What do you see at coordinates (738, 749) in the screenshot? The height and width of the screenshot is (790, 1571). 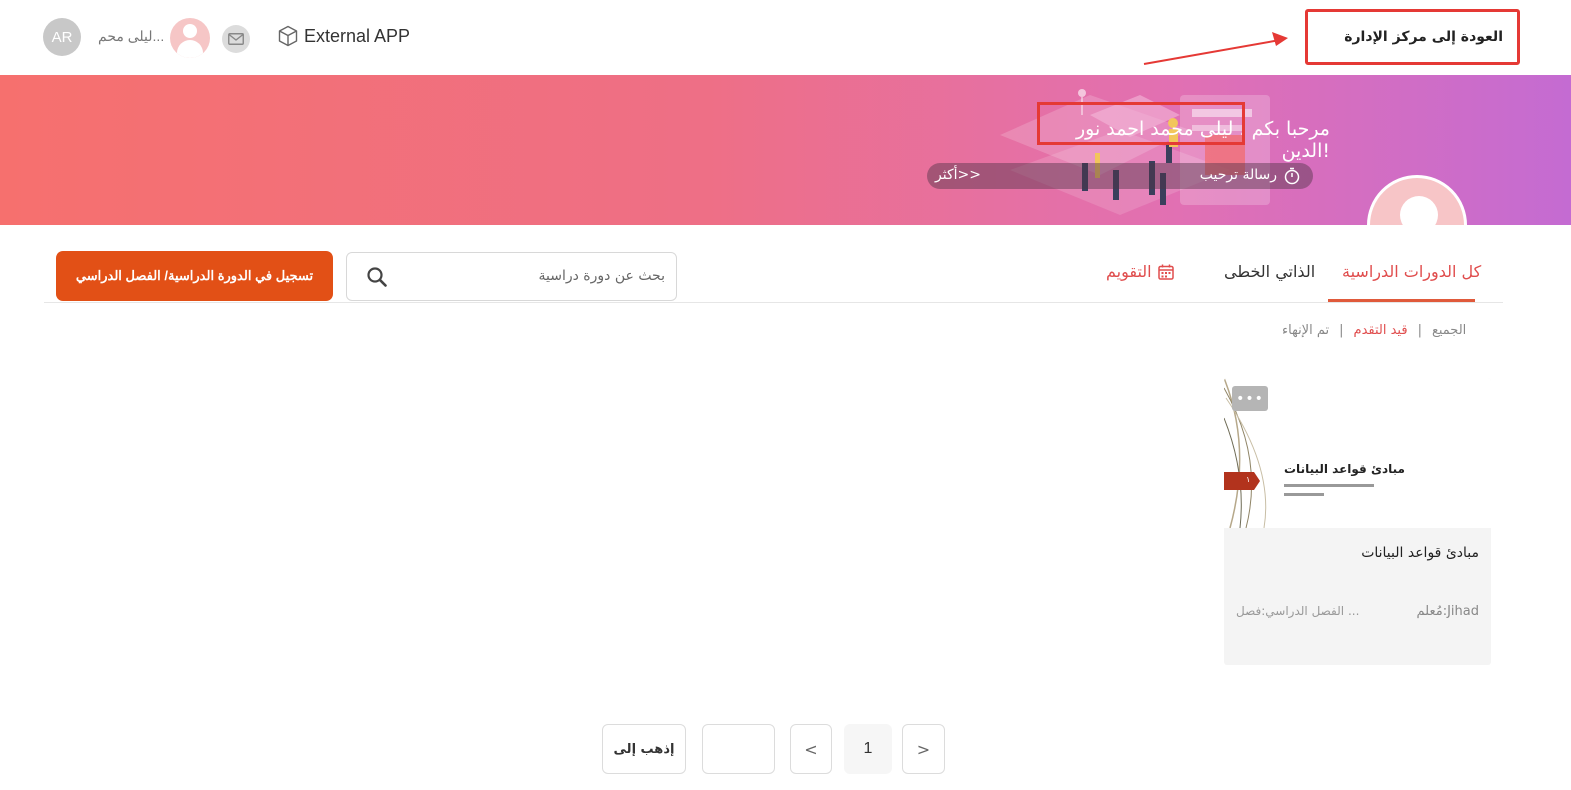 I see `page-number-input` at bounding box center [738, 749].